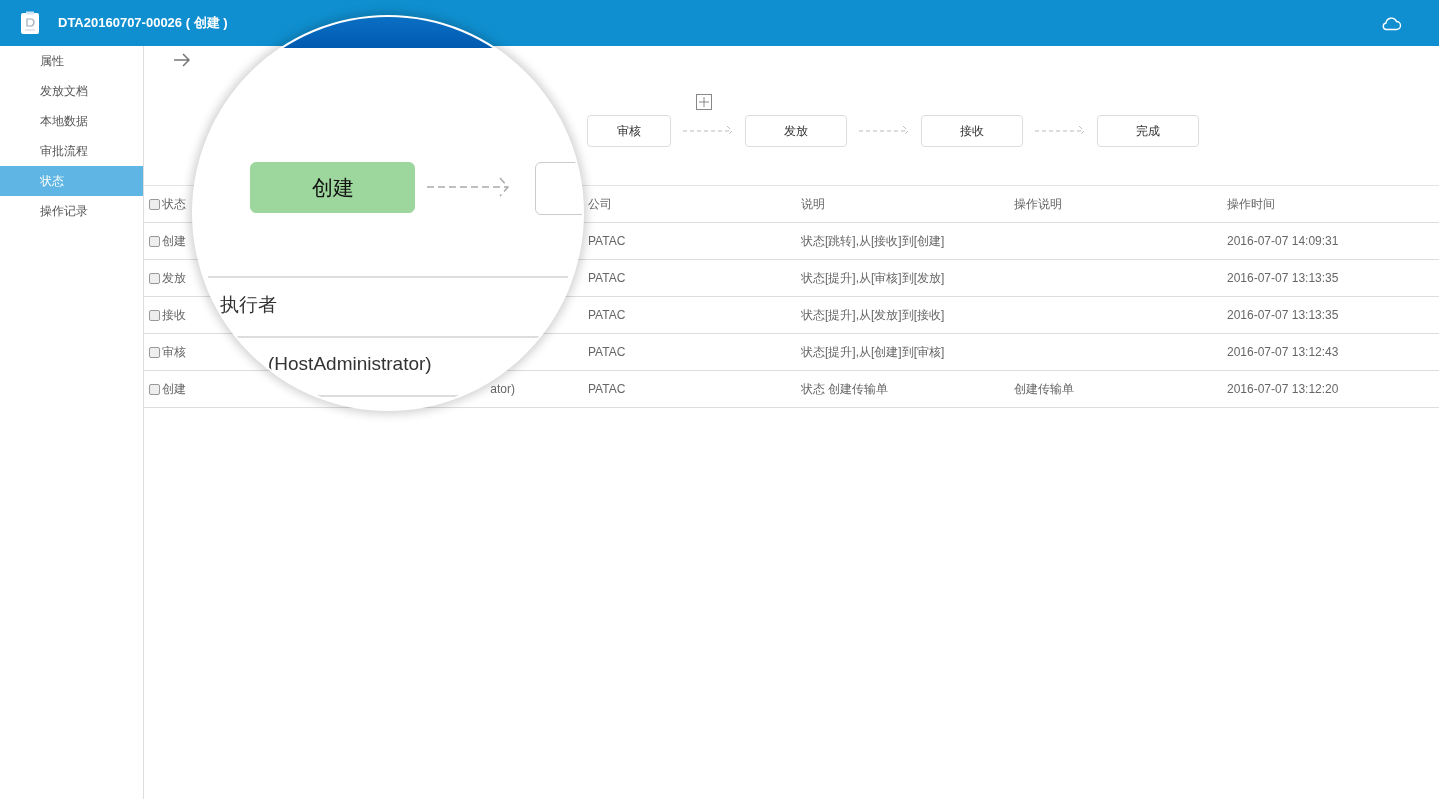 This screenshot has width=1439, height=799. I want to click on flow-step: 发放, so click(796, 131).